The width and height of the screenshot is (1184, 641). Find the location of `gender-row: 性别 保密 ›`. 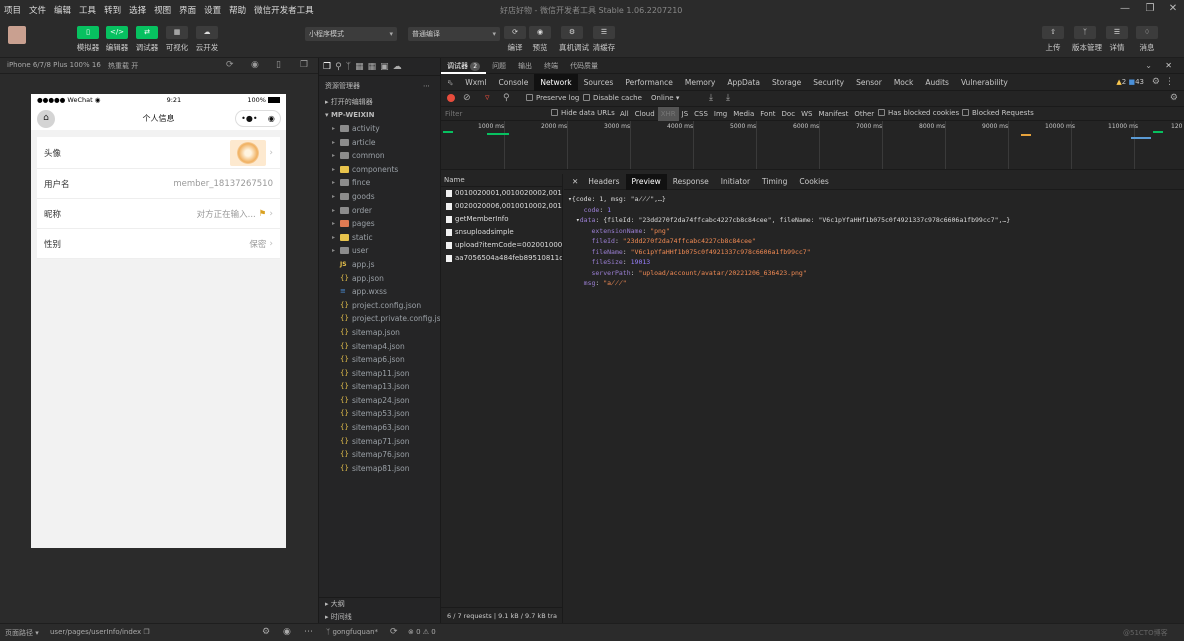

gender-row: 性别 保密 › is located at coordinates (158, 244).